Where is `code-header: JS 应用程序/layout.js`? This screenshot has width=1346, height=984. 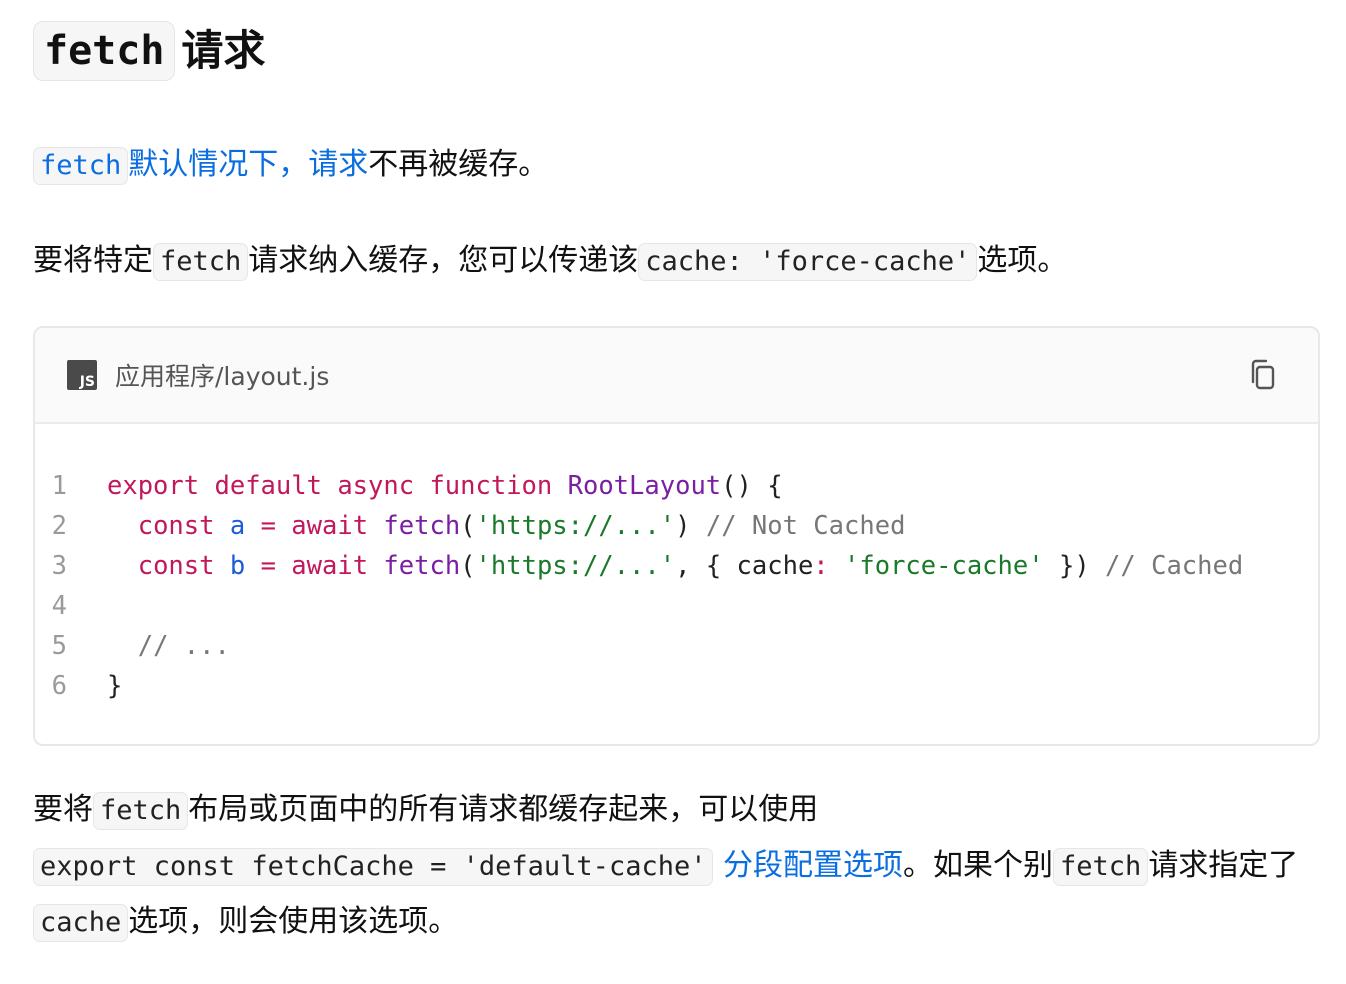 code-header: JS 应用程序/layout.js is located at coordinates (676, 376).